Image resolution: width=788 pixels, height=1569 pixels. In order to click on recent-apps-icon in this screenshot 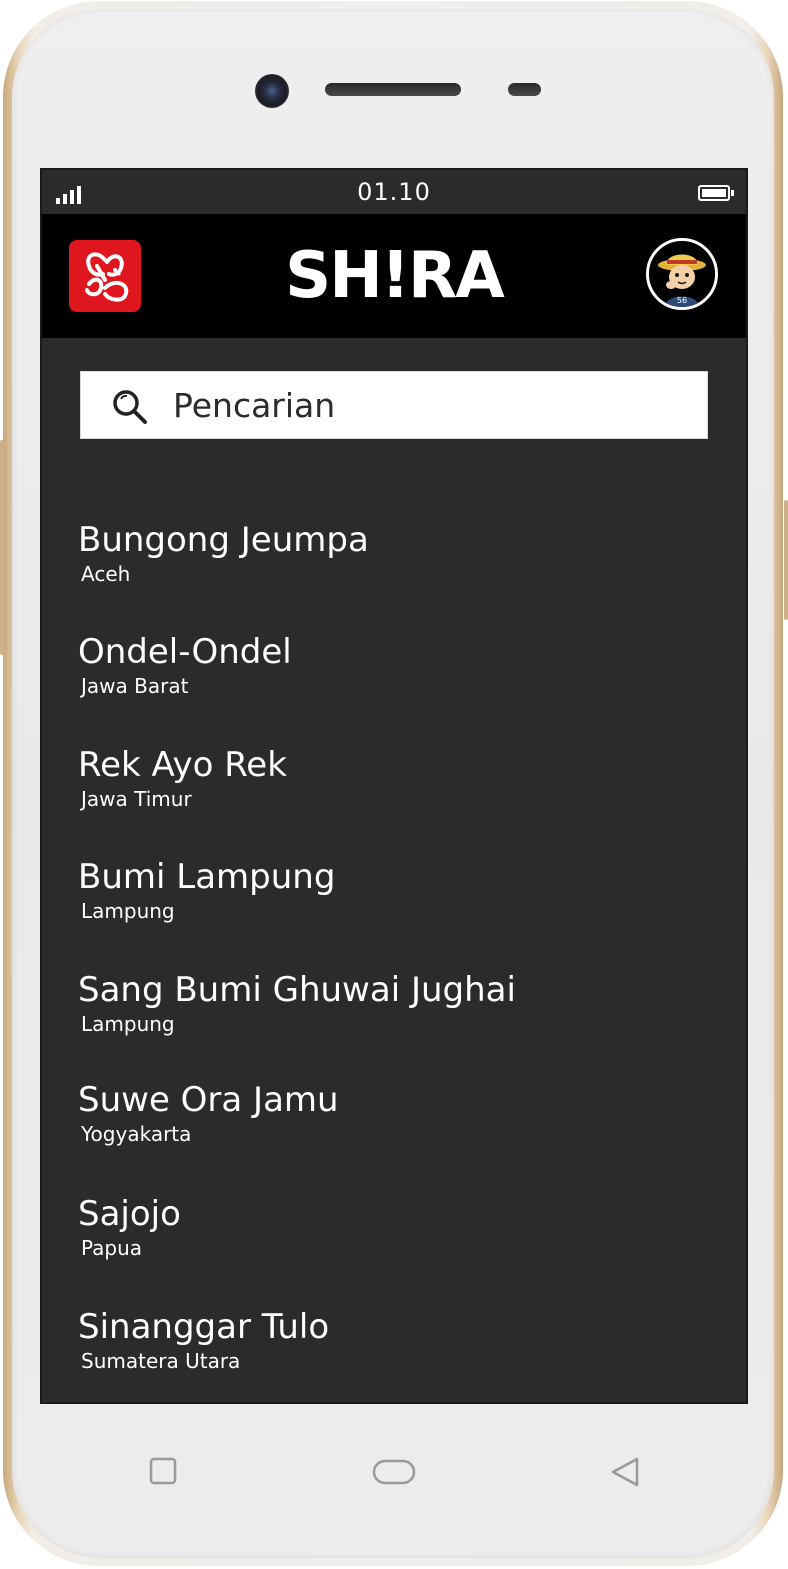, I will do `click(163, 1471)`.